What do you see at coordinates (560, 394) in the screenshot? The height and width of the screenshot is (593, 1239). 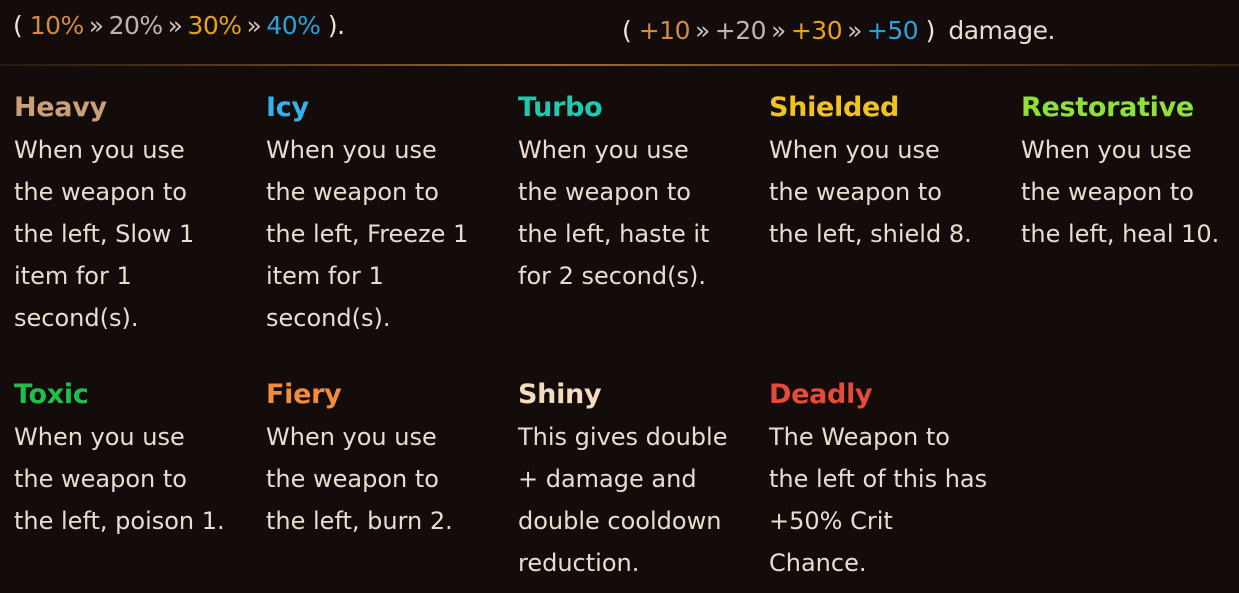 I see `enchantment-name: Shiny` at bounding box center [560, 394].